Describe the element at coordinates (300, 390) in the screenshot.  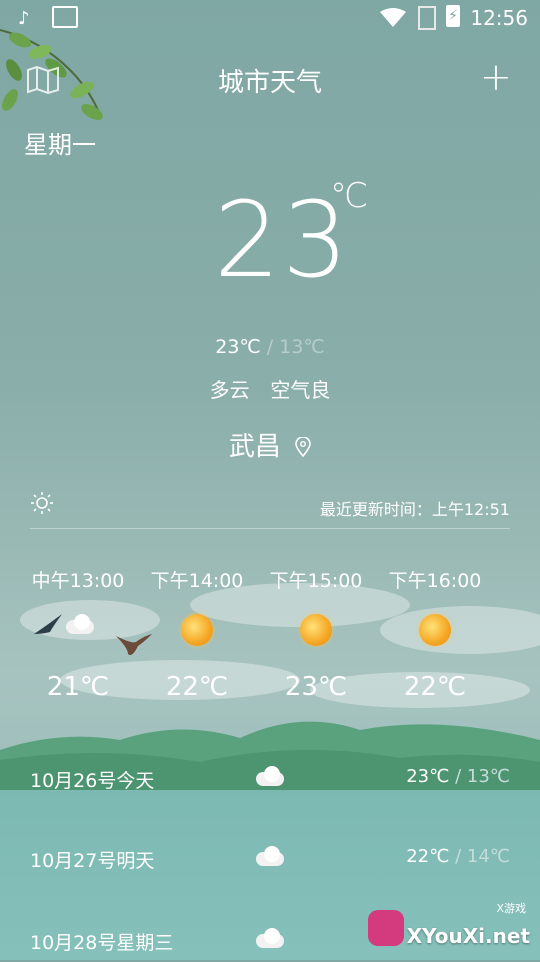
I see `air-quality: 空气良` at that location.